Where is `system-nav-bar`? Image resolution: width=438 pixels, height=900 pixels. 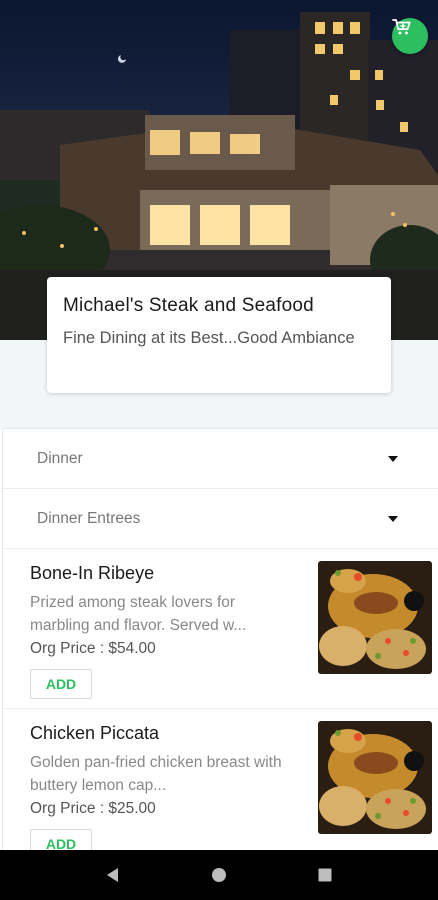 system-nav-bar is located at coordinates (219, 875).